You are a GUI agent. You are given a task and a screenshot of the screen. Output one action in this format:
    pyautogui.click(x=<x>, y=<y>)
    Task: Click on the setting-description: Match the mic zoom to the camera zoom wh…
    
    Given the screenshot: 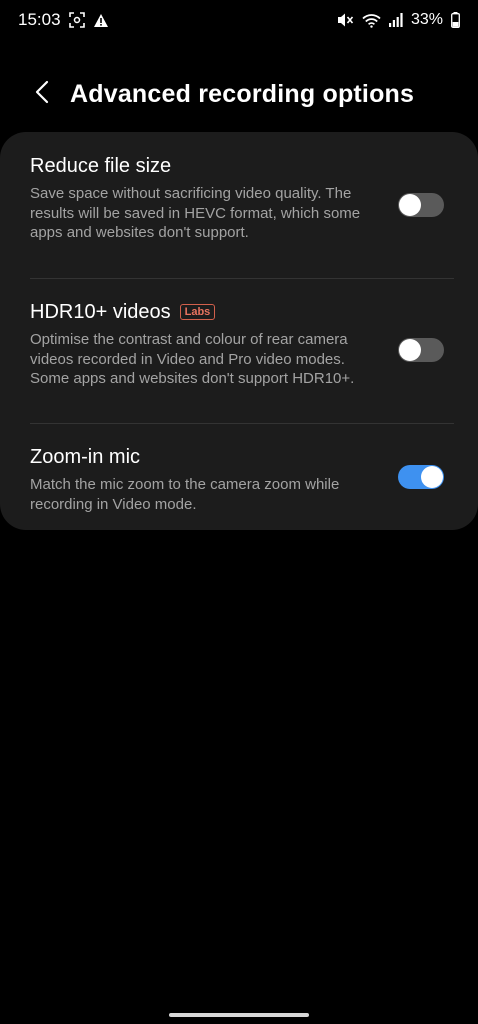 What is the action you would take?
    pyautogui.click(x=185, y=494)
    